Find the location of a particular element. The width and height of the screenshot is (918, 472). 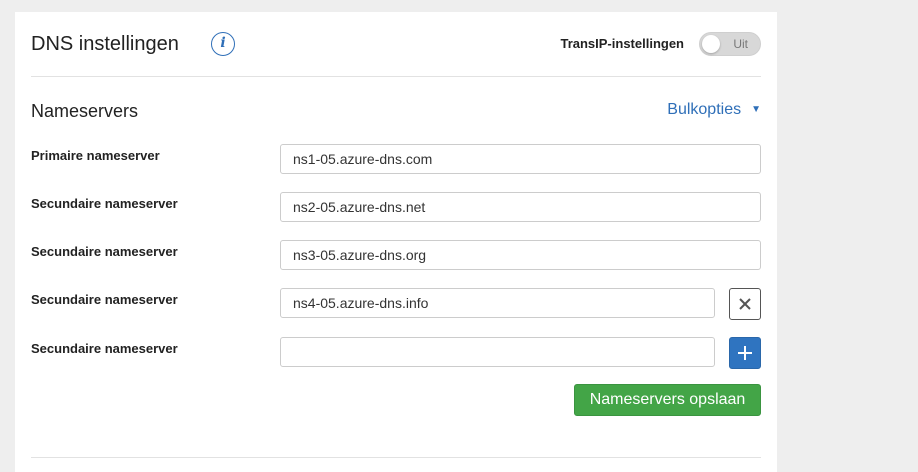

nameserver-row: Primaire nameserver is located at coordinates (396, 159).